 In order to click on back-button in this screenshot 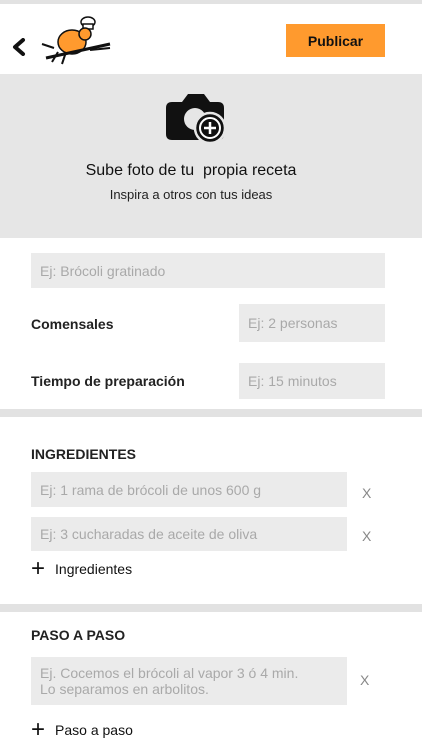, I will do `click(19, 47)`.